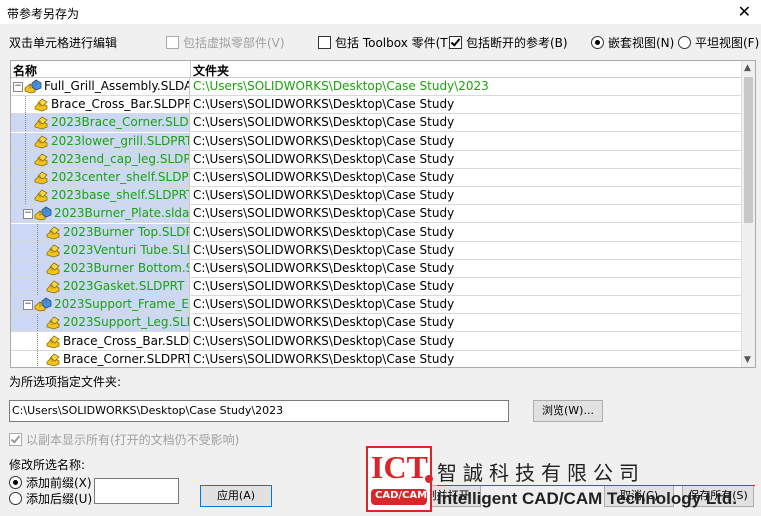 The image size is (761, 516). I want to click on name-cell: − Full_Grill_Assembly.SLDASM, so click(100, 87).